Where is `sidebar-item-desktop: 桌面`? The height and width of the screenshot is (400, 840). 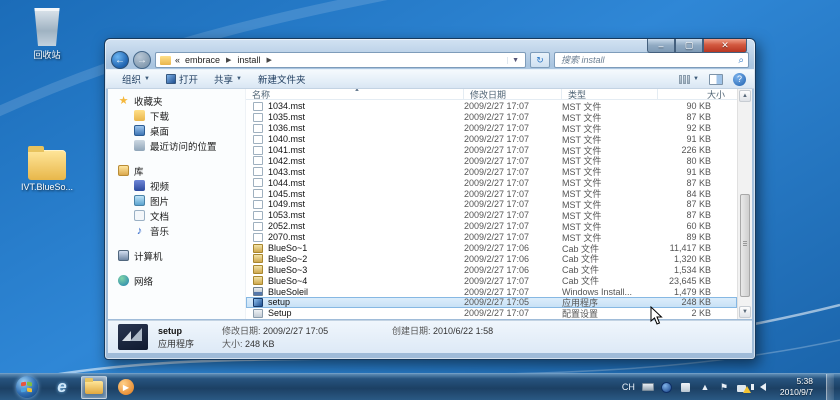 sidebar-item-desktop: 桌面 is located at coordinates (176, 130).